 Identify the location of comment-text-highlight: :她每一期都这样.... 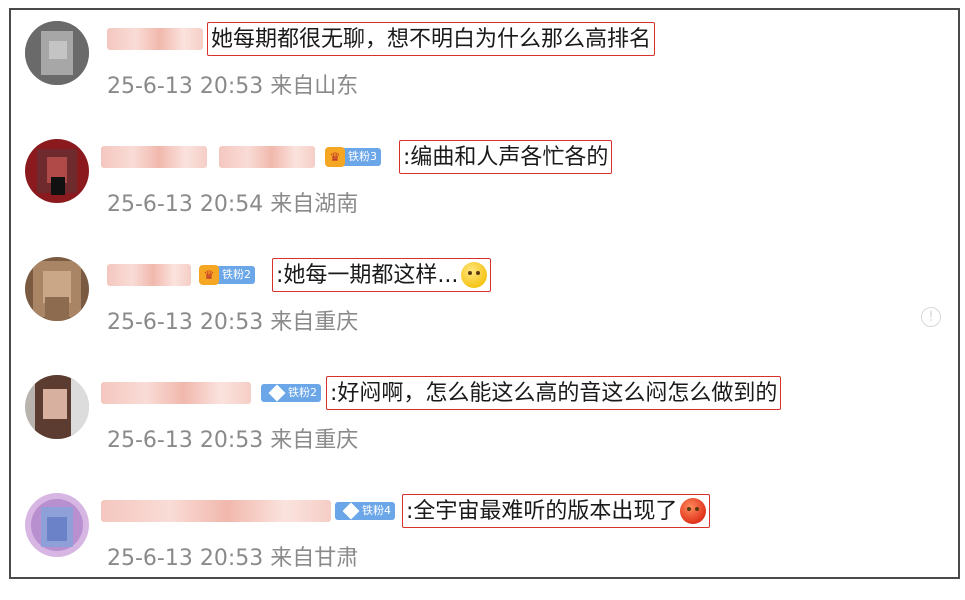
(382, 275).